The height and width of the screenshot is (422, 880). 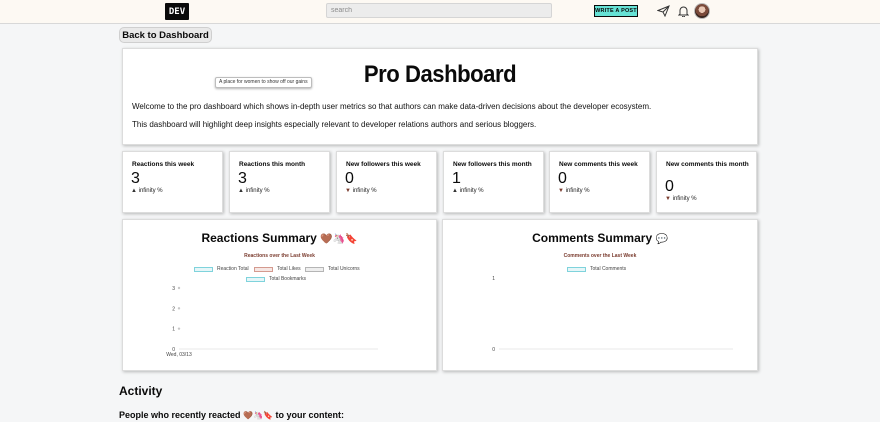 What do you see at coordinates (141, 391) in the screenshot?
I see `activity-heading: Activity` at bounding box center [141, 391].